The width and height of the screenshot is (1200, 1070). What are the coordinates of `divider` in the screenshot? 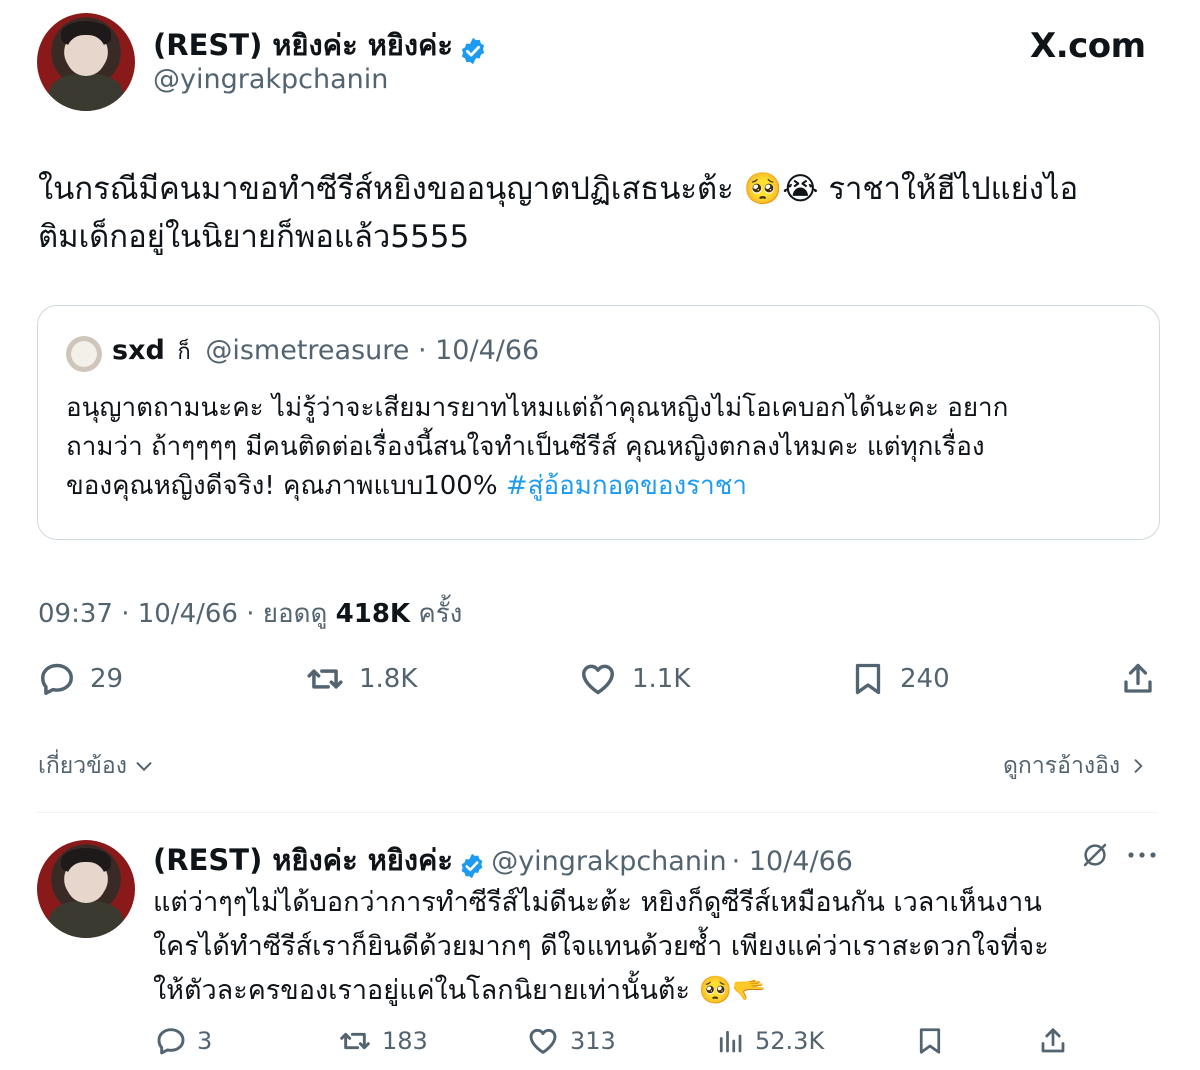 It's located at (597, 812).